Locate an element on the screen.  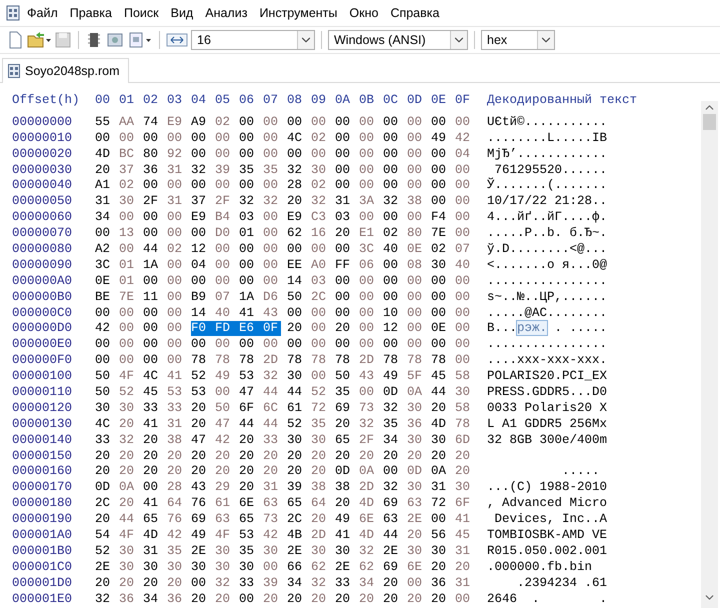
hex-byte: 07 is located at coordinates (467, 249).